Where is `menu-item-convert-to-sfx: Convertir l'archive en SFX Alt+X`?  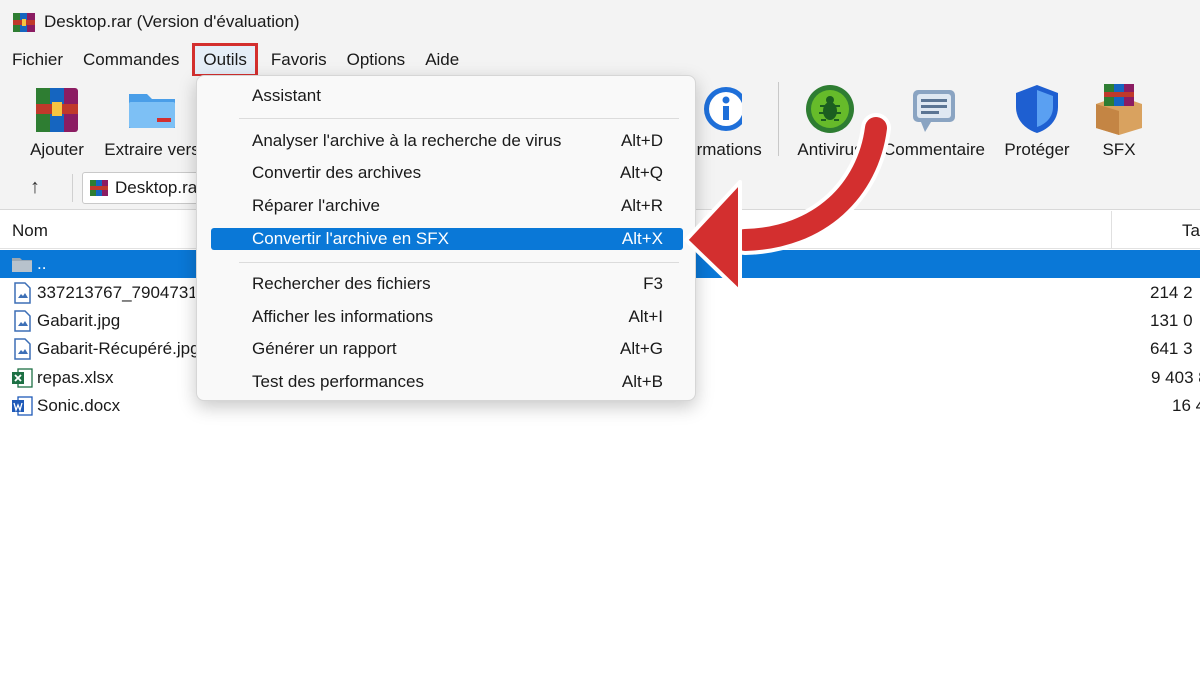 menu-item-convert-to-sfx: Convertir l'archive en SFX Alt+X is located at coordinates (447, 239).